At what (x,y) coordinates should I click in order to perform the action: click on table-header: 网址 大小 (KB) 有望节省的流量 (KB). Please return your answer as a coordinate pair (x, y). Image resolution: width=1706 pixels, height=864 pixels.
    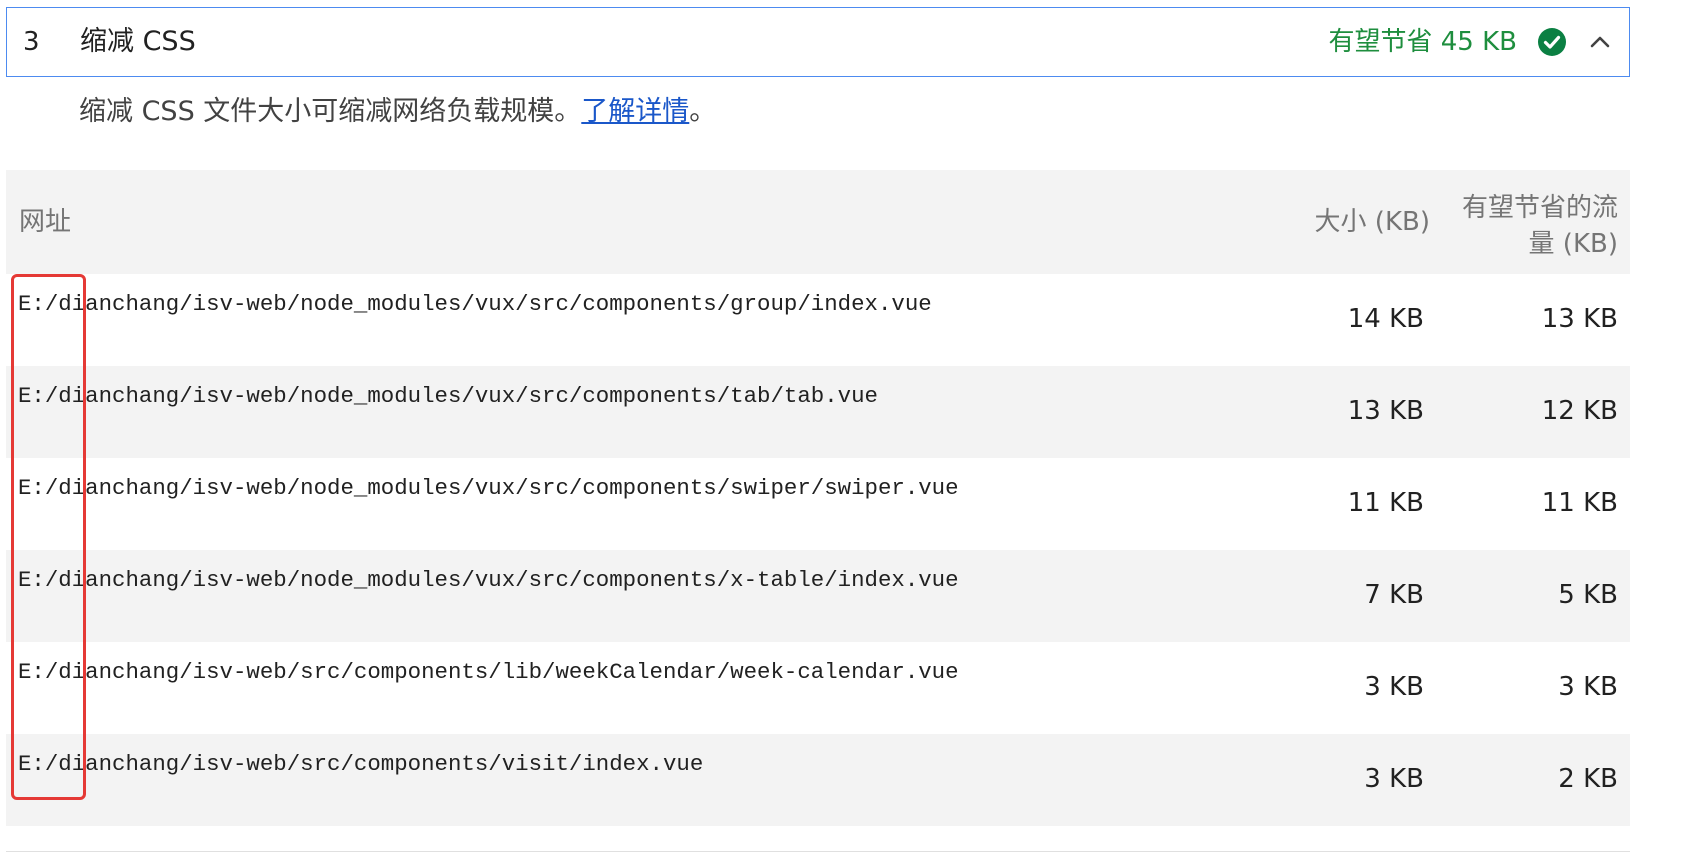
    Looking at the image, I should click on (818, 222).